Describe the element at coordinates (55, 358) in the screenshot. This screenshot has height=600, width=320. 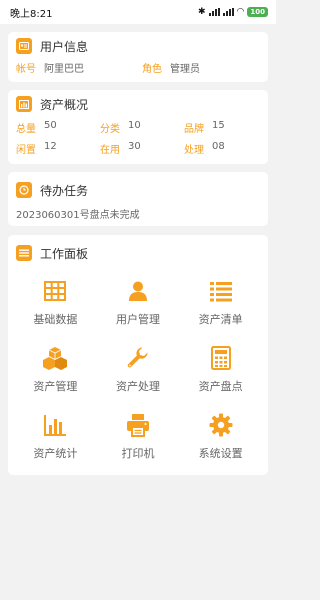
I see `boxes-icon` at that location.